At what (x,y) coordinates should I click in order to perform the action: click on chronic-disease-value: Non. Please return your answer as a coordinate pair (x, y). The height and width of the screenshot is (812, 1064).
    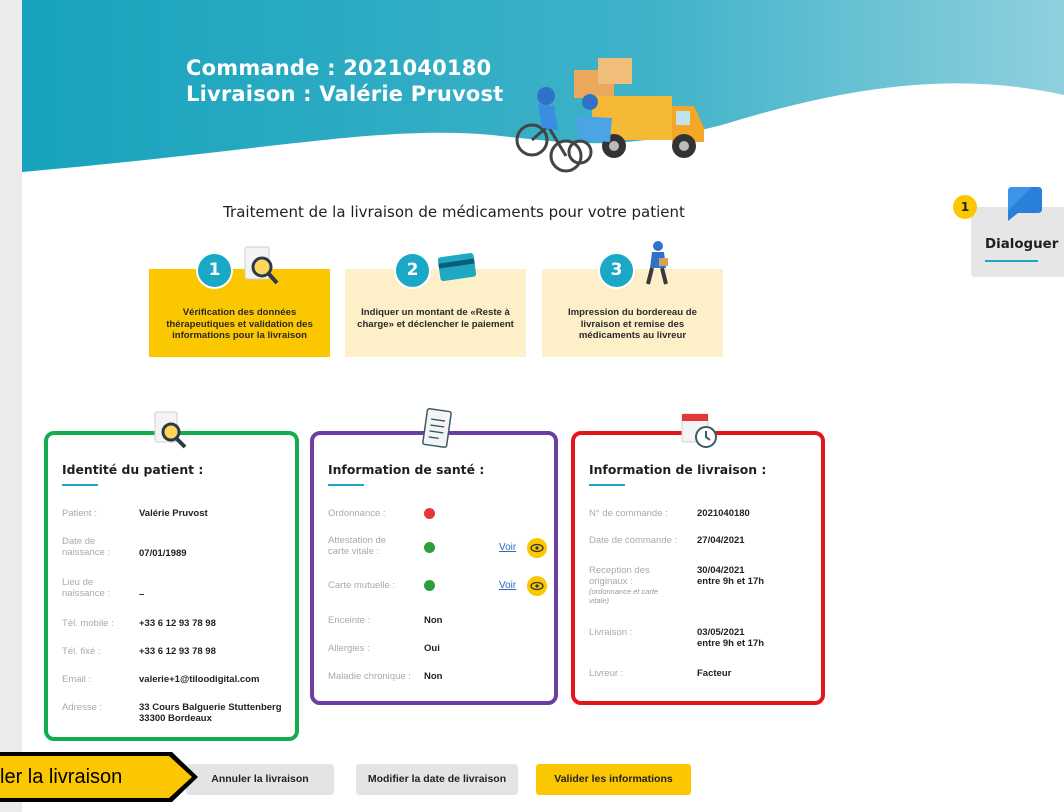
    Looking at the image, I should click on (433, 676).